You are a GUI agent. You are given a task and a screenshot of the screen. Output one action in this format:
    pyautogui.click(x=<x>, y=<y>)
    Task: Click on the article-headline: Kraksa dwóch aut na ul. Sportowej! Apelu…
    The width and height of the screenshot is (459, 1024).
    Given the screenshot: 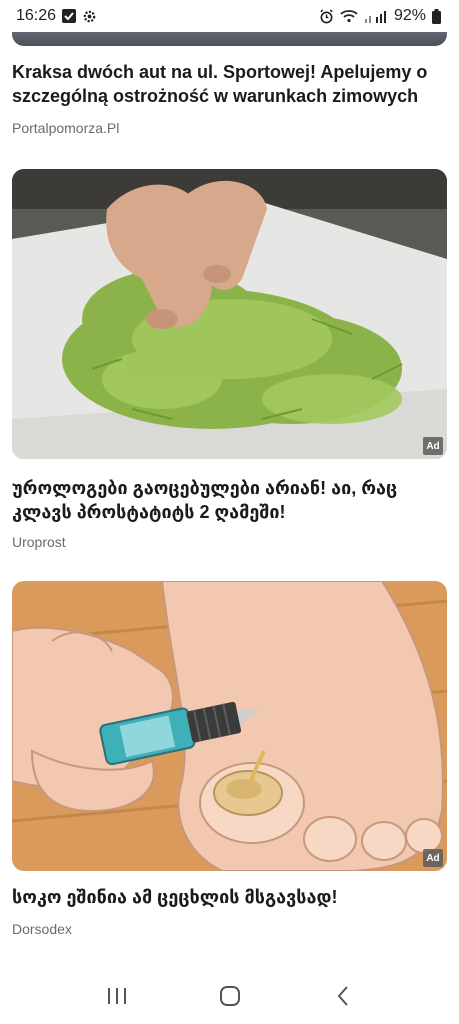 What is the action you would take?
    pyautogui.click(x=227, y=84)
    